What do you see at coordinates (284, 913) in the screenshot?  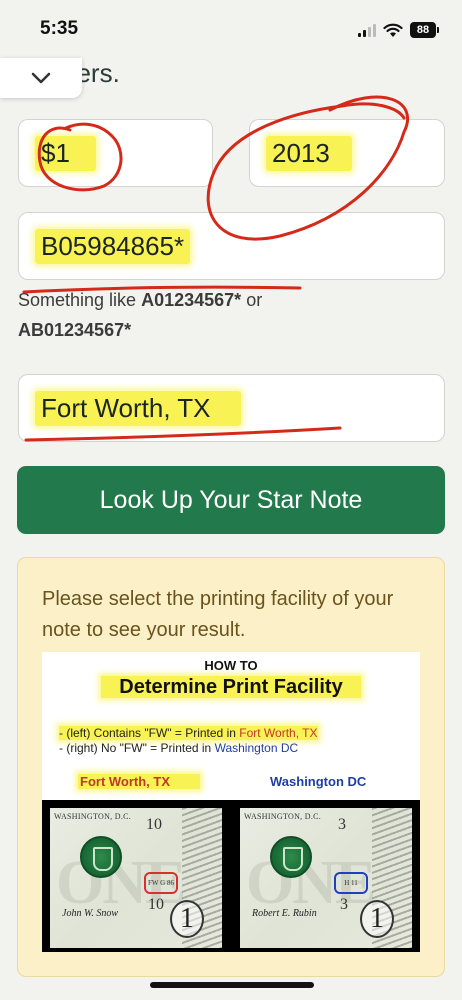 I see `right-bill-signature: Robert E. Rubin` at bounding box center [284, 913].